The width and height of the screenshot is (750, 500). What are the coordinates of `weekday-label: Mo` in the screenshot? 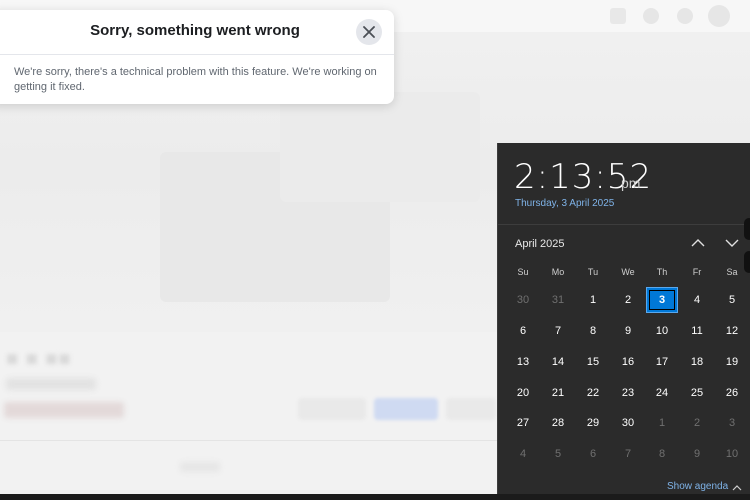 It's located at (558, 272).